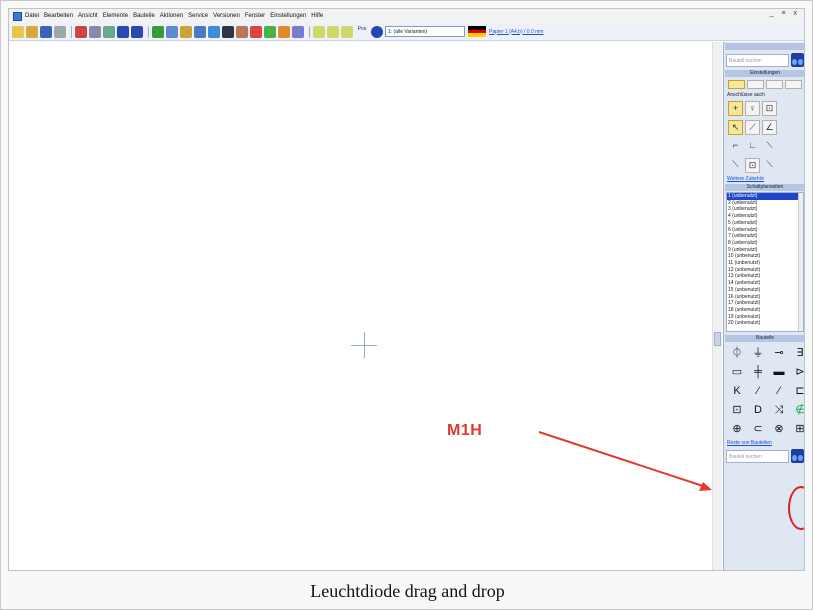  Describe the element at coordinates (765, 236) in the screenshot. I see `list-item: 7 (unbenutzt)` at that location.